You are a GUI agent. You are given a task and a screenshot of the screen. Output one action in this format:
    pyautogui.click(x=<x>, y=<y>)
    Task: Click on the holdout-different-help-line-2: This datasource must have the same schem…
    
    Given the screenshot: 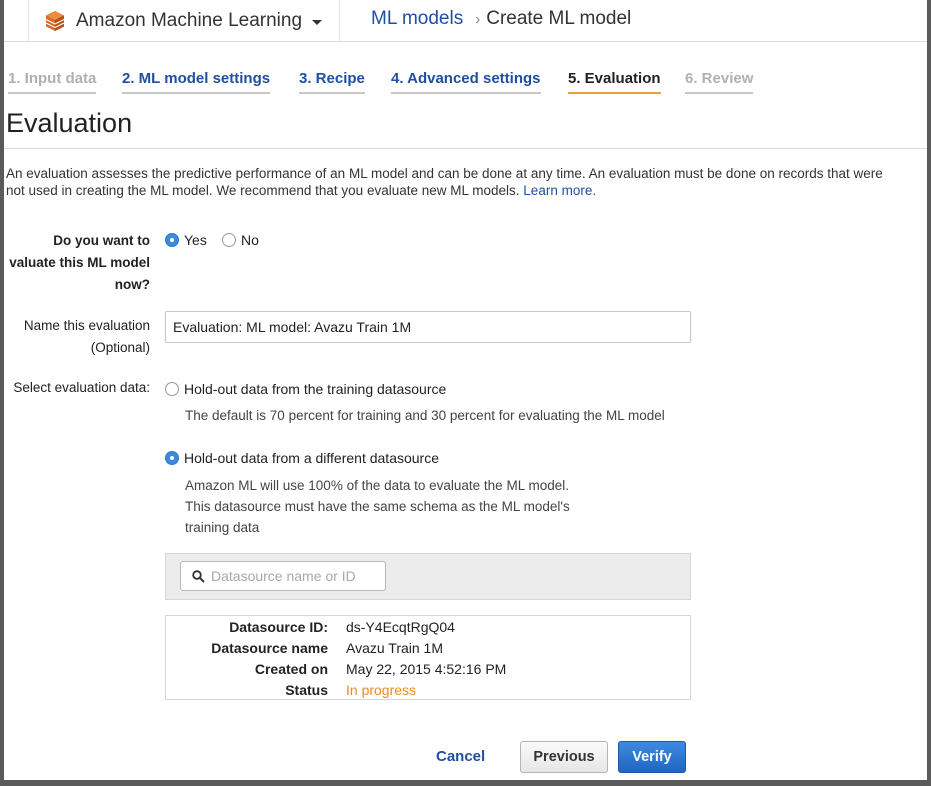 What is the action you would take?
    pyautogui.click(x=377, y=506)
    